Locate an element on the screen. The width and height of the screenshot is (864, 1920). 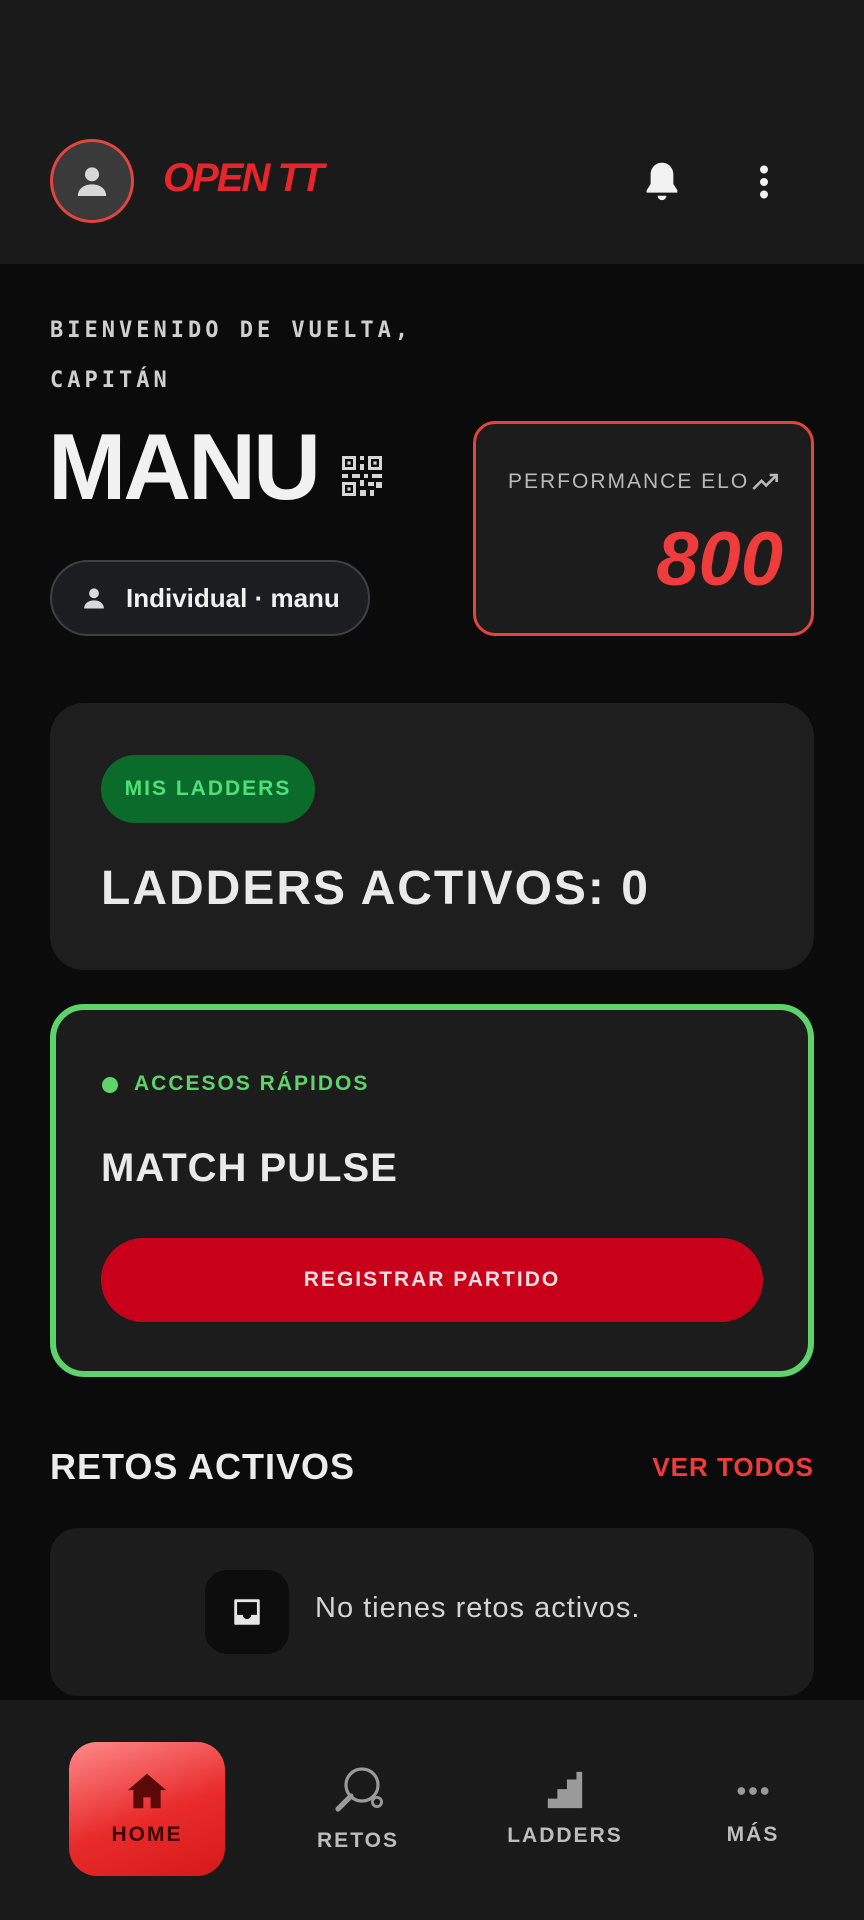
active-challenges-title: RETOS ACTIVOS is located at coordinates (203, 1466).